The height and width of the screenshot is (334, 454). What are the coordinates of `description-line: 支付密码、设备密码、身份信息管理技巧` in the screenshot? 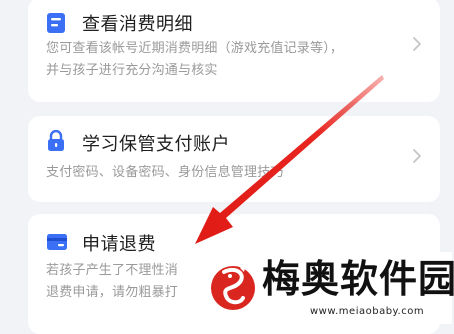 It's located at (165, 172).